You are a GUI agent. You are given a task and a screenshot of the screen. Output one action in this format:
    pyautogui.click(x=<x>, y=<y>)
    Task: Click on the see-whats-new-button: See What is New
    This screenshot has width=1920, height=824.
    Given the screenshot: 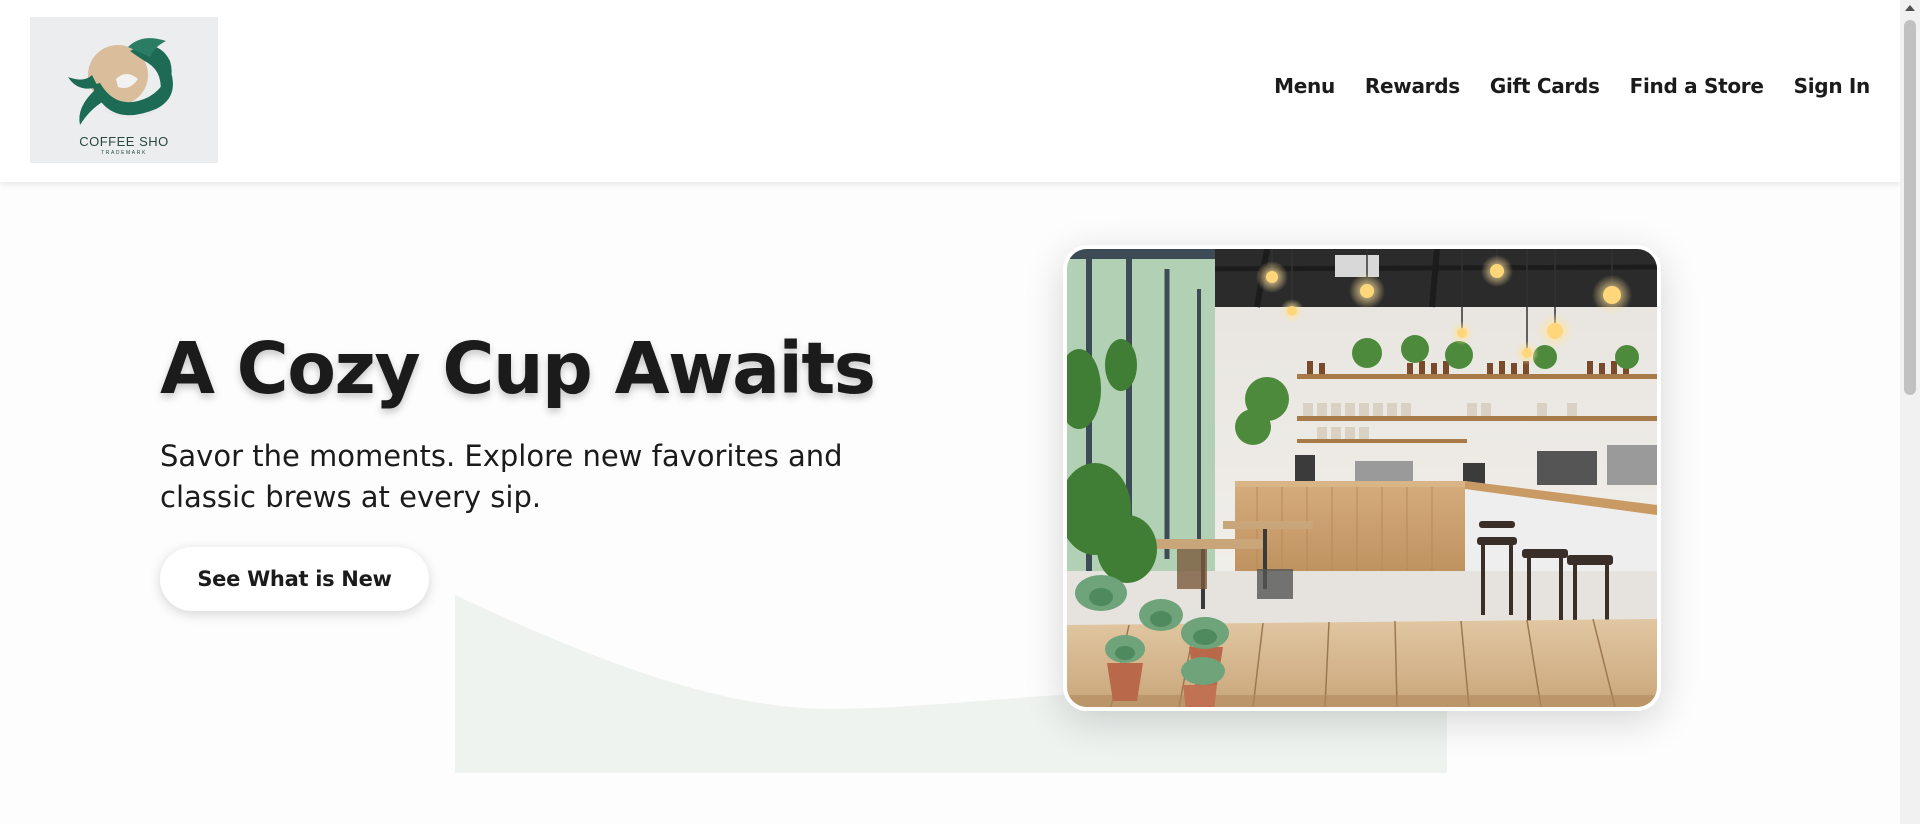 What is the action you would take?
    pyautogui.click(x=294, y=579)
    